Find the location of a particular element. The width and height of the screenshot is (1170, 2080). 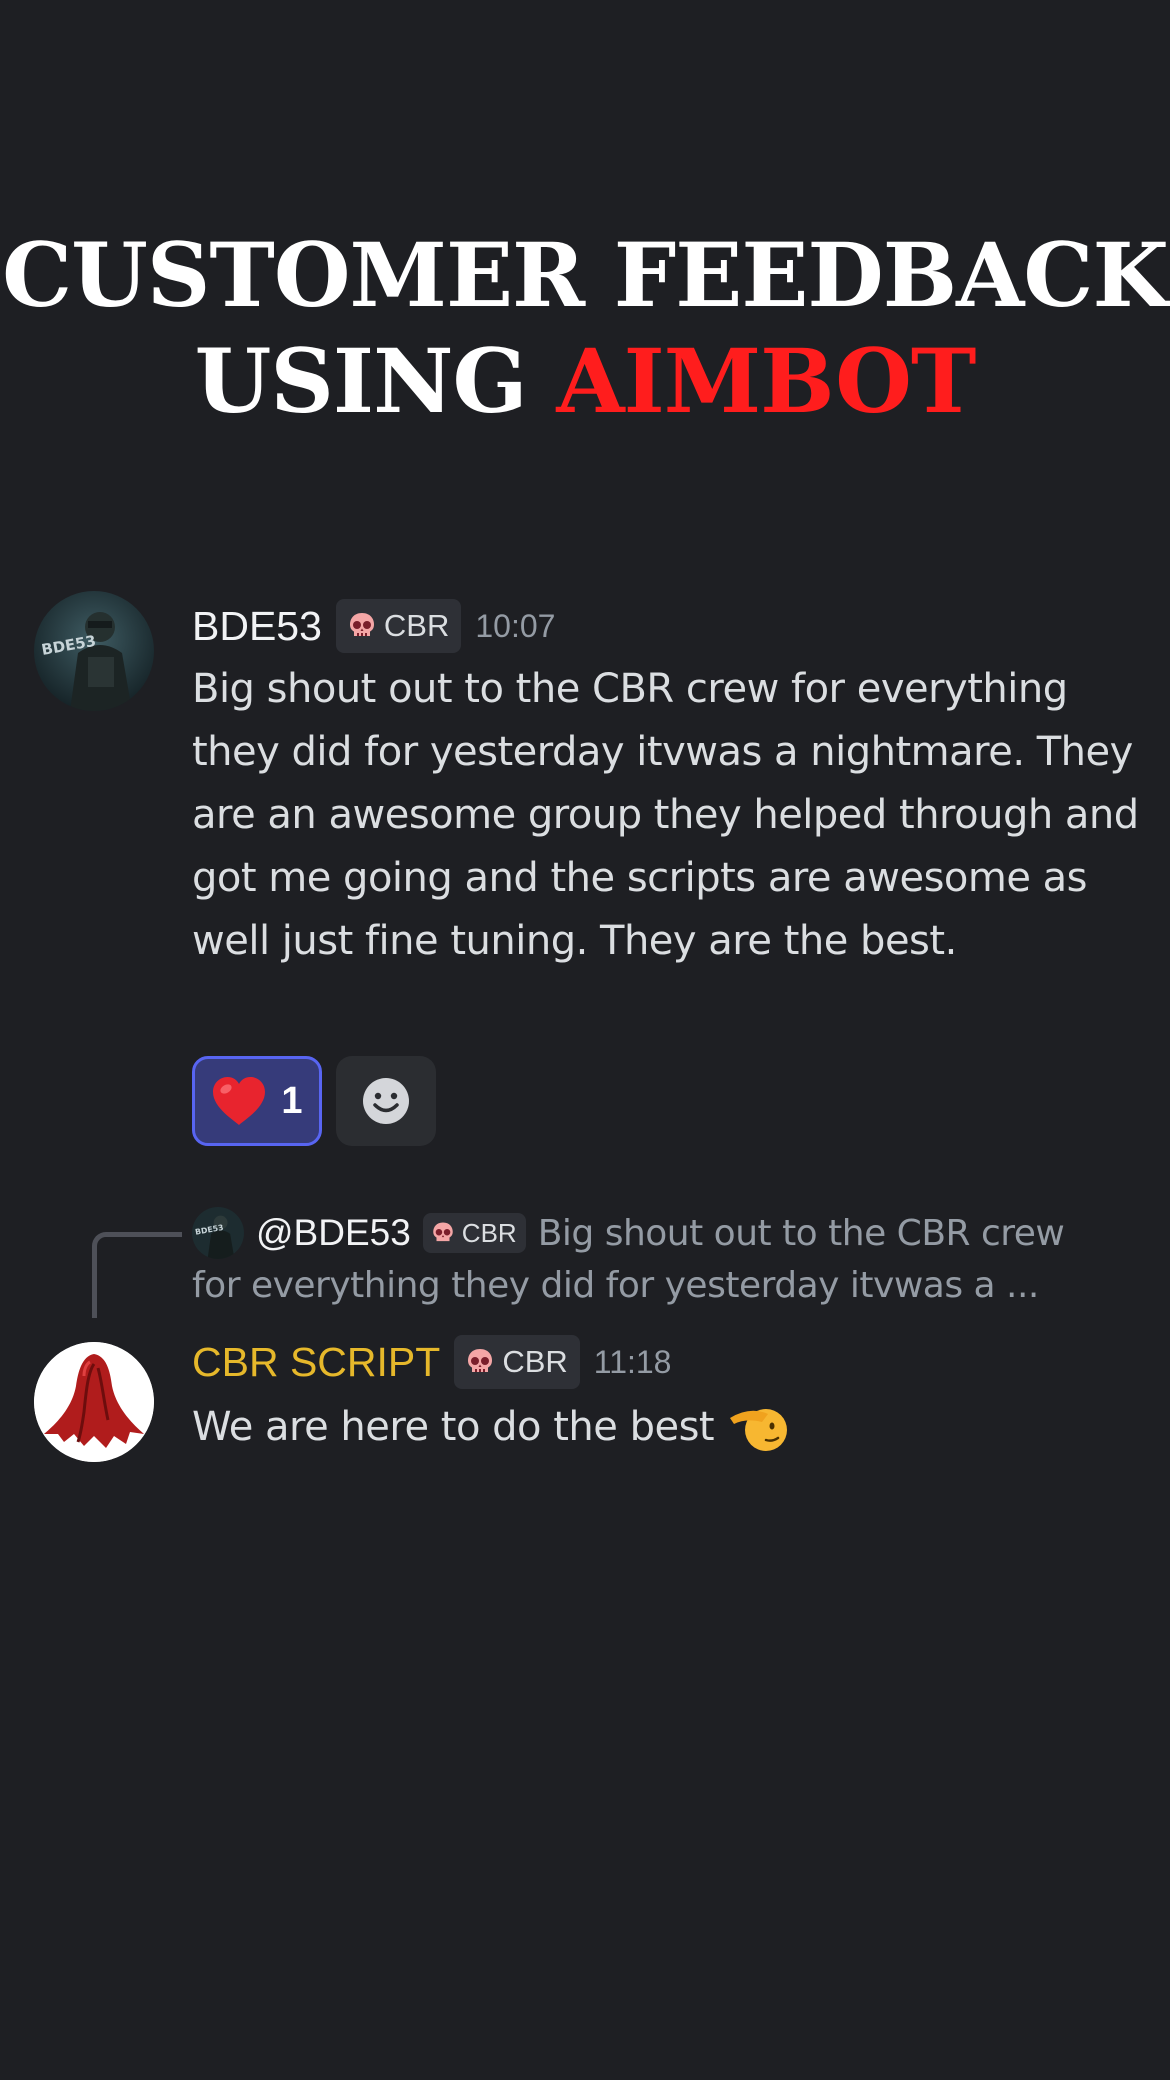

headline-line2: USING AIMBOT is located at coordinates (585, 381).